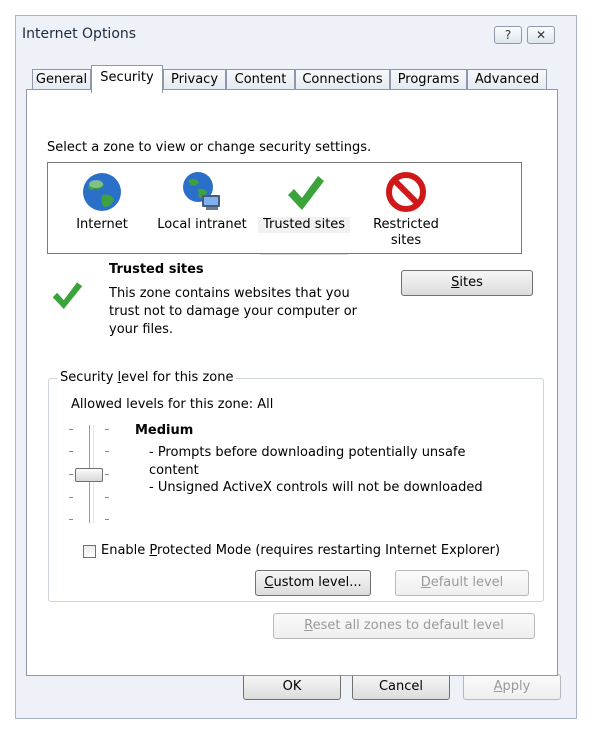 The width and height of the screenshot is (602, 744). I want to click on cancel-button: Cancel, so click(401, 687).